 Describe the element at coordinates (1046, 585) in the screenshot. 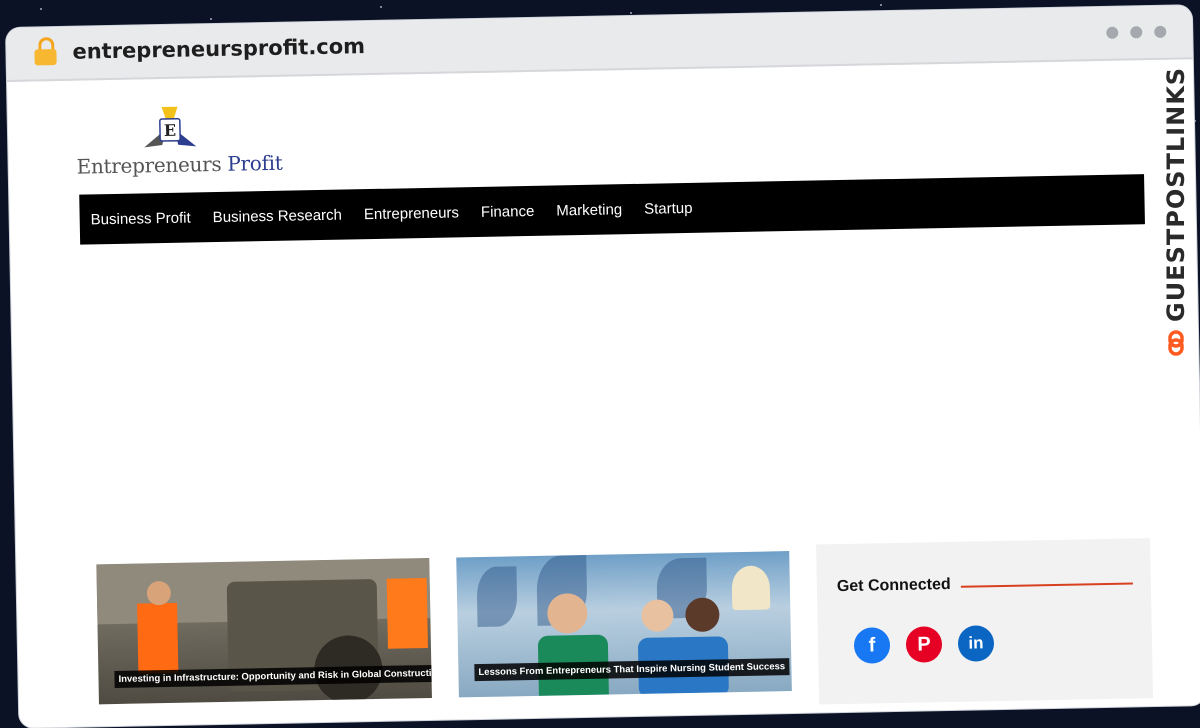

I see `sidebar-title-rule` at that location.